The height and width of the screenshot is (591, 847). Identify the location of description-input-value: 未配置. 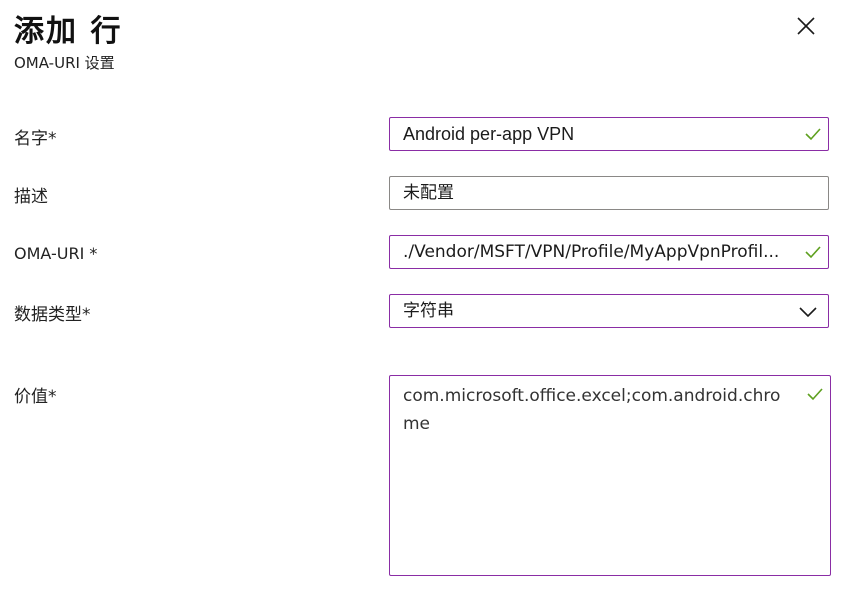
(428, 193).